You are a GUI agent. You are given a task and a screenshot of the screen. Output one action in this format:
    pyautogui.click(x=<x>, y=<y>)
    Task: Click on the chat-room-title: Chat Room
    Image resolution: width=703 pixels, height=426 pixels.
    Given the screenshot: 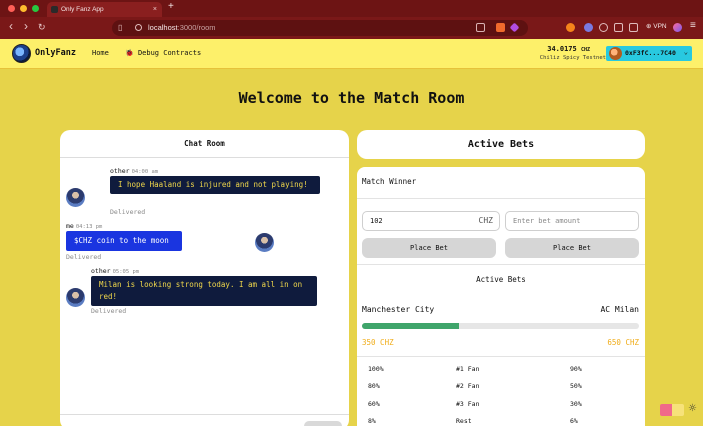 What is the action you would take?
    pyautogui.click(x=204, y=144)
    